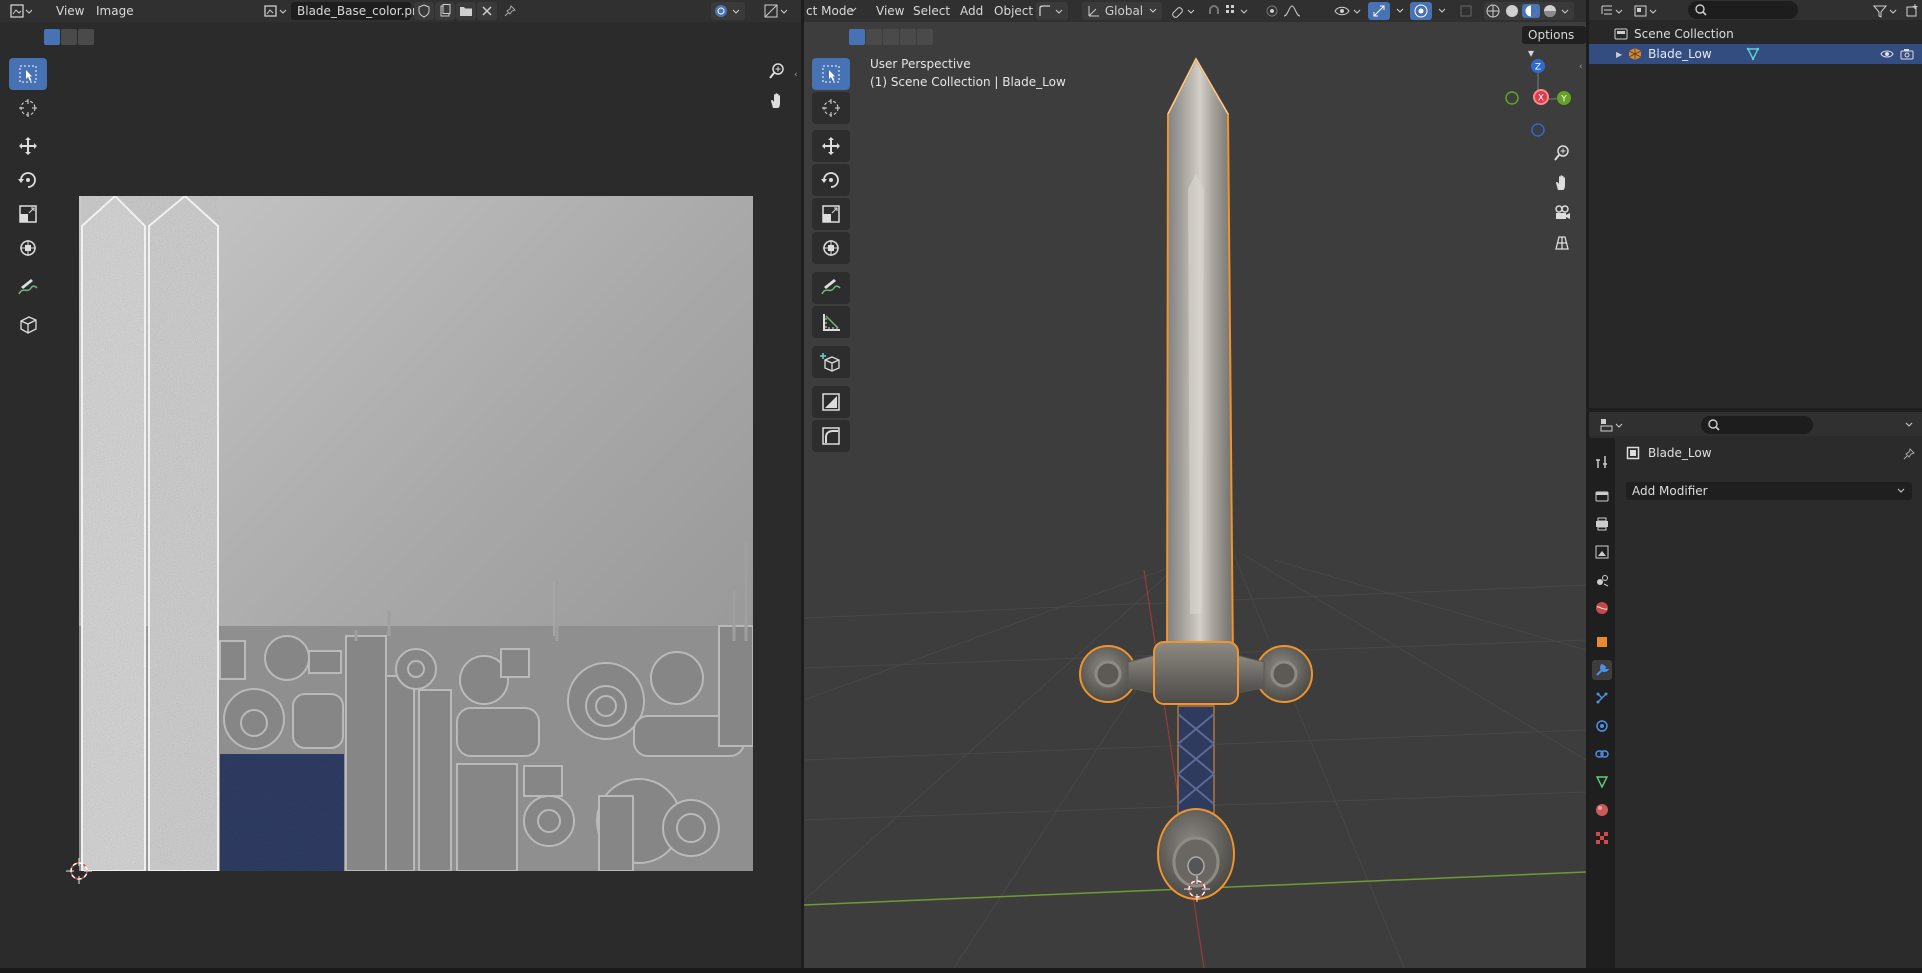  Describe the element at coordinates (1602, 524) in the screenshot. I see `tab-output` at that location.